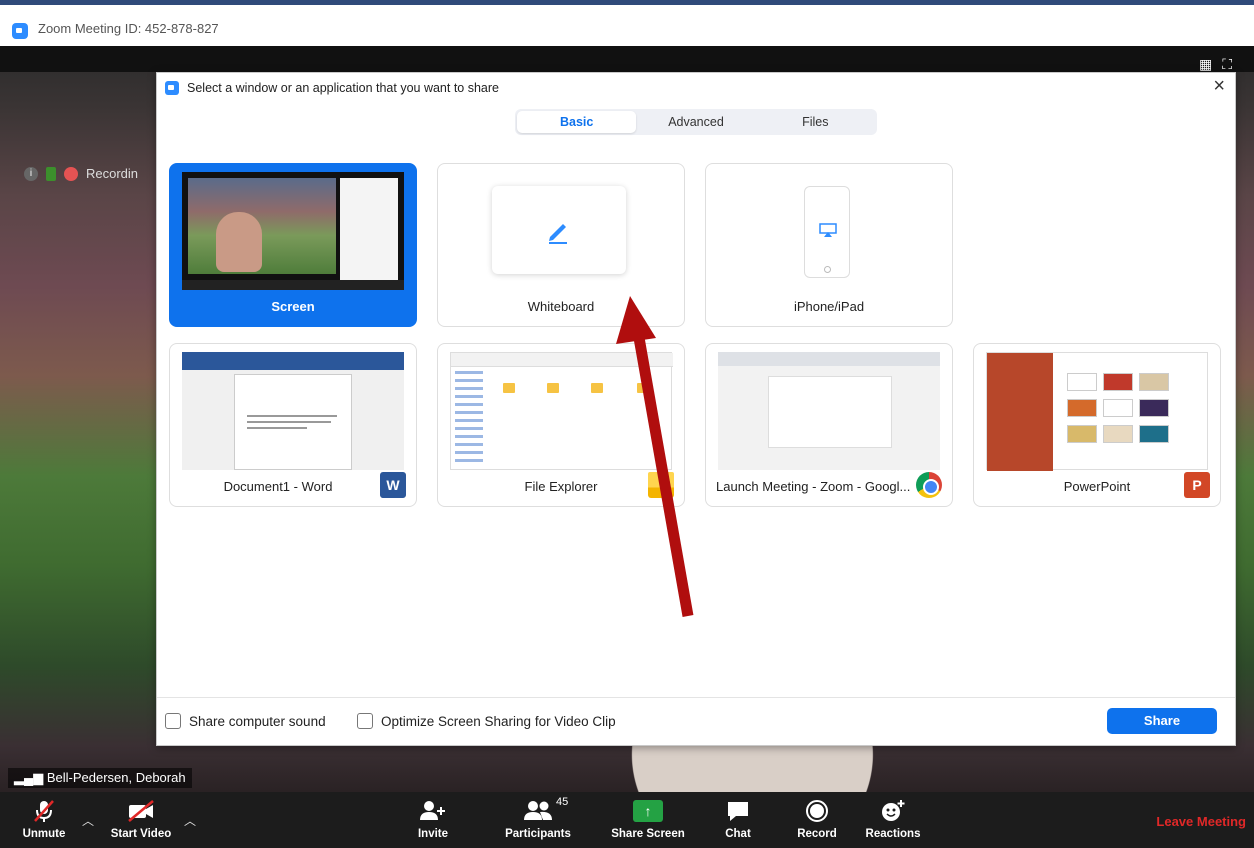 The width and height of the screenshot is (1254, 848). What do you see at coordinates (112, 173) in the screenshot?
I see `recording-label: Recordin` at bounding box center [112, 173].